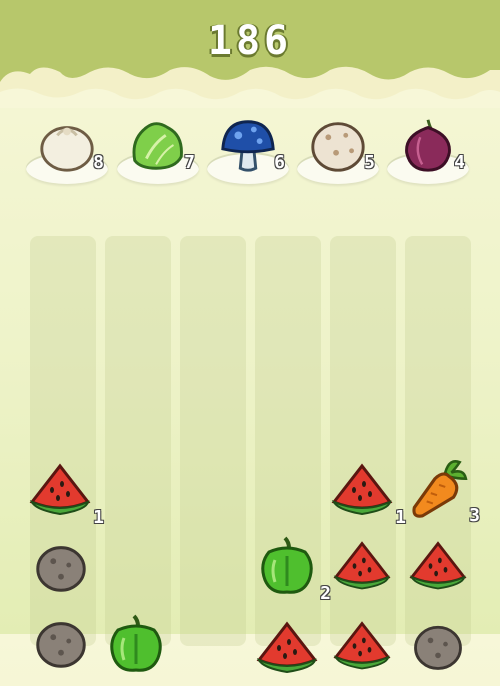  What do you see at coordinates (428, 145) in the screenshot?
I see `red-onion-icon` at bounding box center [428, 145].